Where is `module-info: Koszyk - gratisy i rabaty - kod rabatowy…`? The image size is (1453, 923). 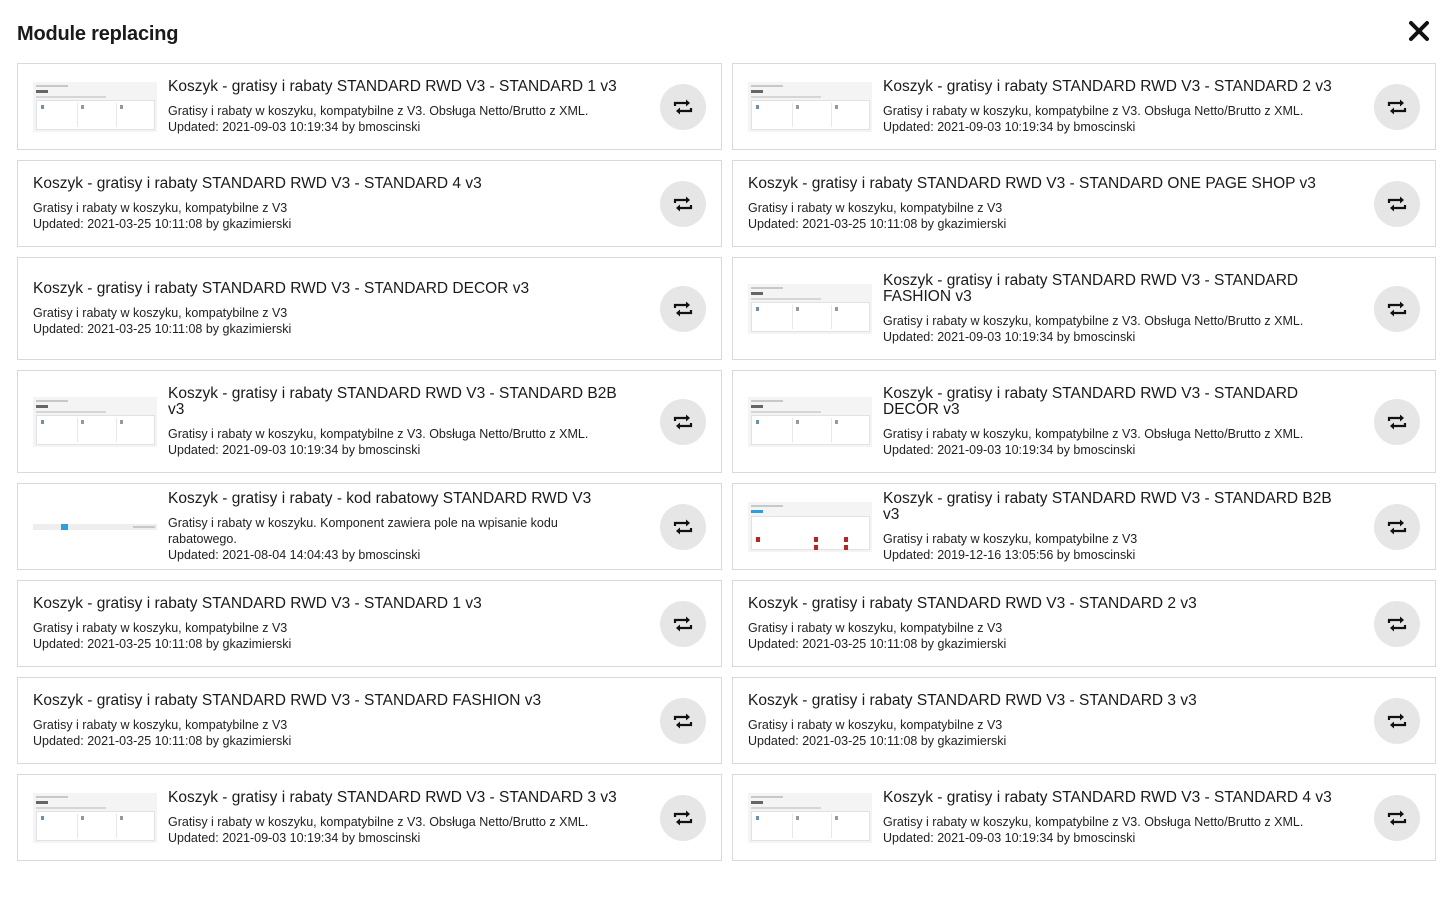 module-info: Koszyk - gratisy i rabaty - kod rabatowy… is located at coordinates (437, 526).